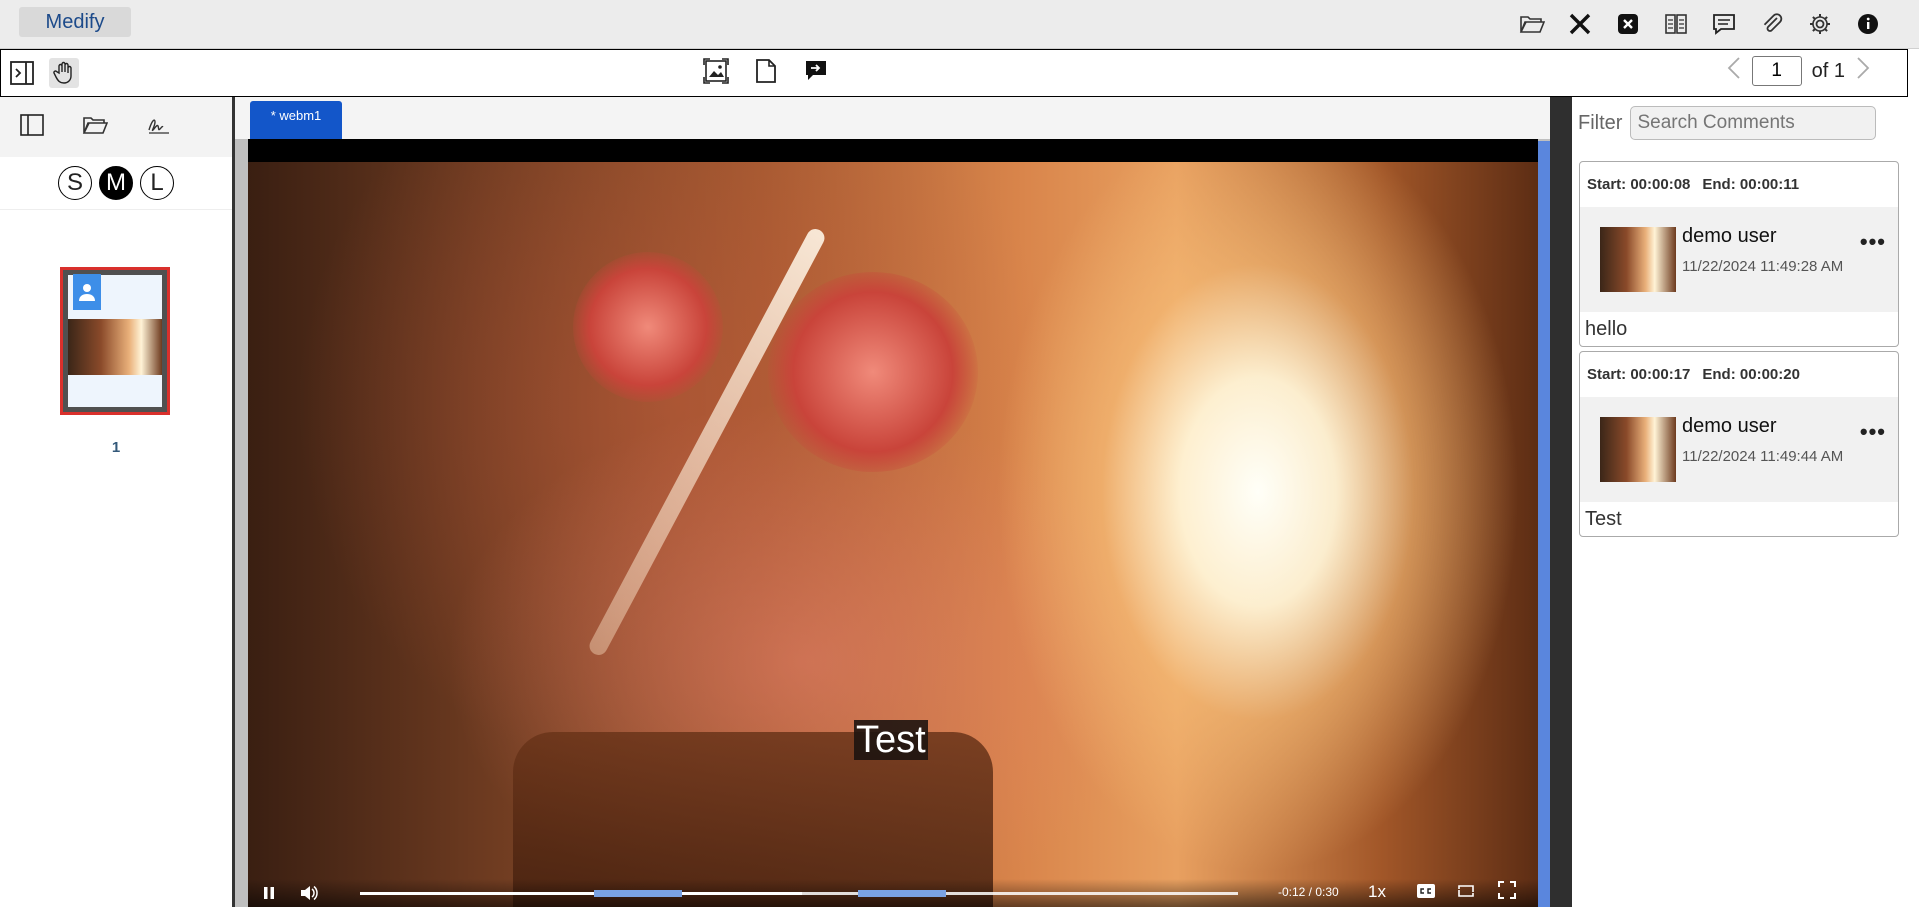 This screenshot has height=907, width=1919. I want to click on comment-time-range: Start: 00:00:08 End: 00:00:11, so click(1739, 184).